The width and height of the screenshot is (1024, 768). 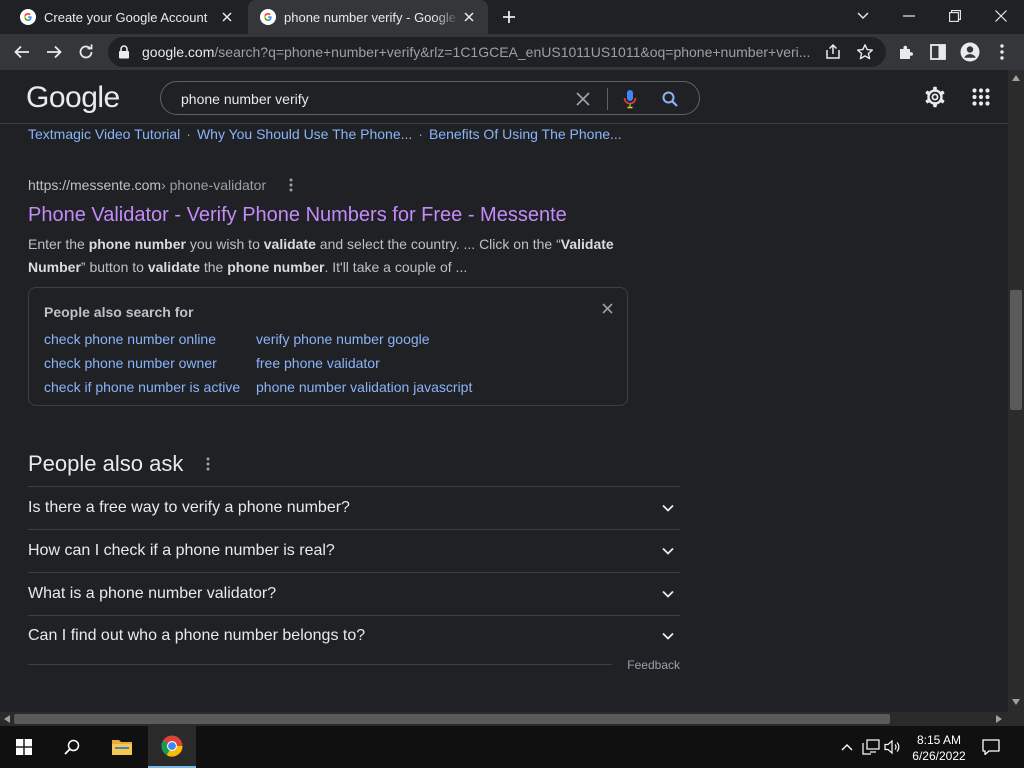 What do you see at coordinates (939, 748) in the screenshot?
I see `taskbar-clock: 8:15 AM 6/26/2022` at bounding box center [939, 748].